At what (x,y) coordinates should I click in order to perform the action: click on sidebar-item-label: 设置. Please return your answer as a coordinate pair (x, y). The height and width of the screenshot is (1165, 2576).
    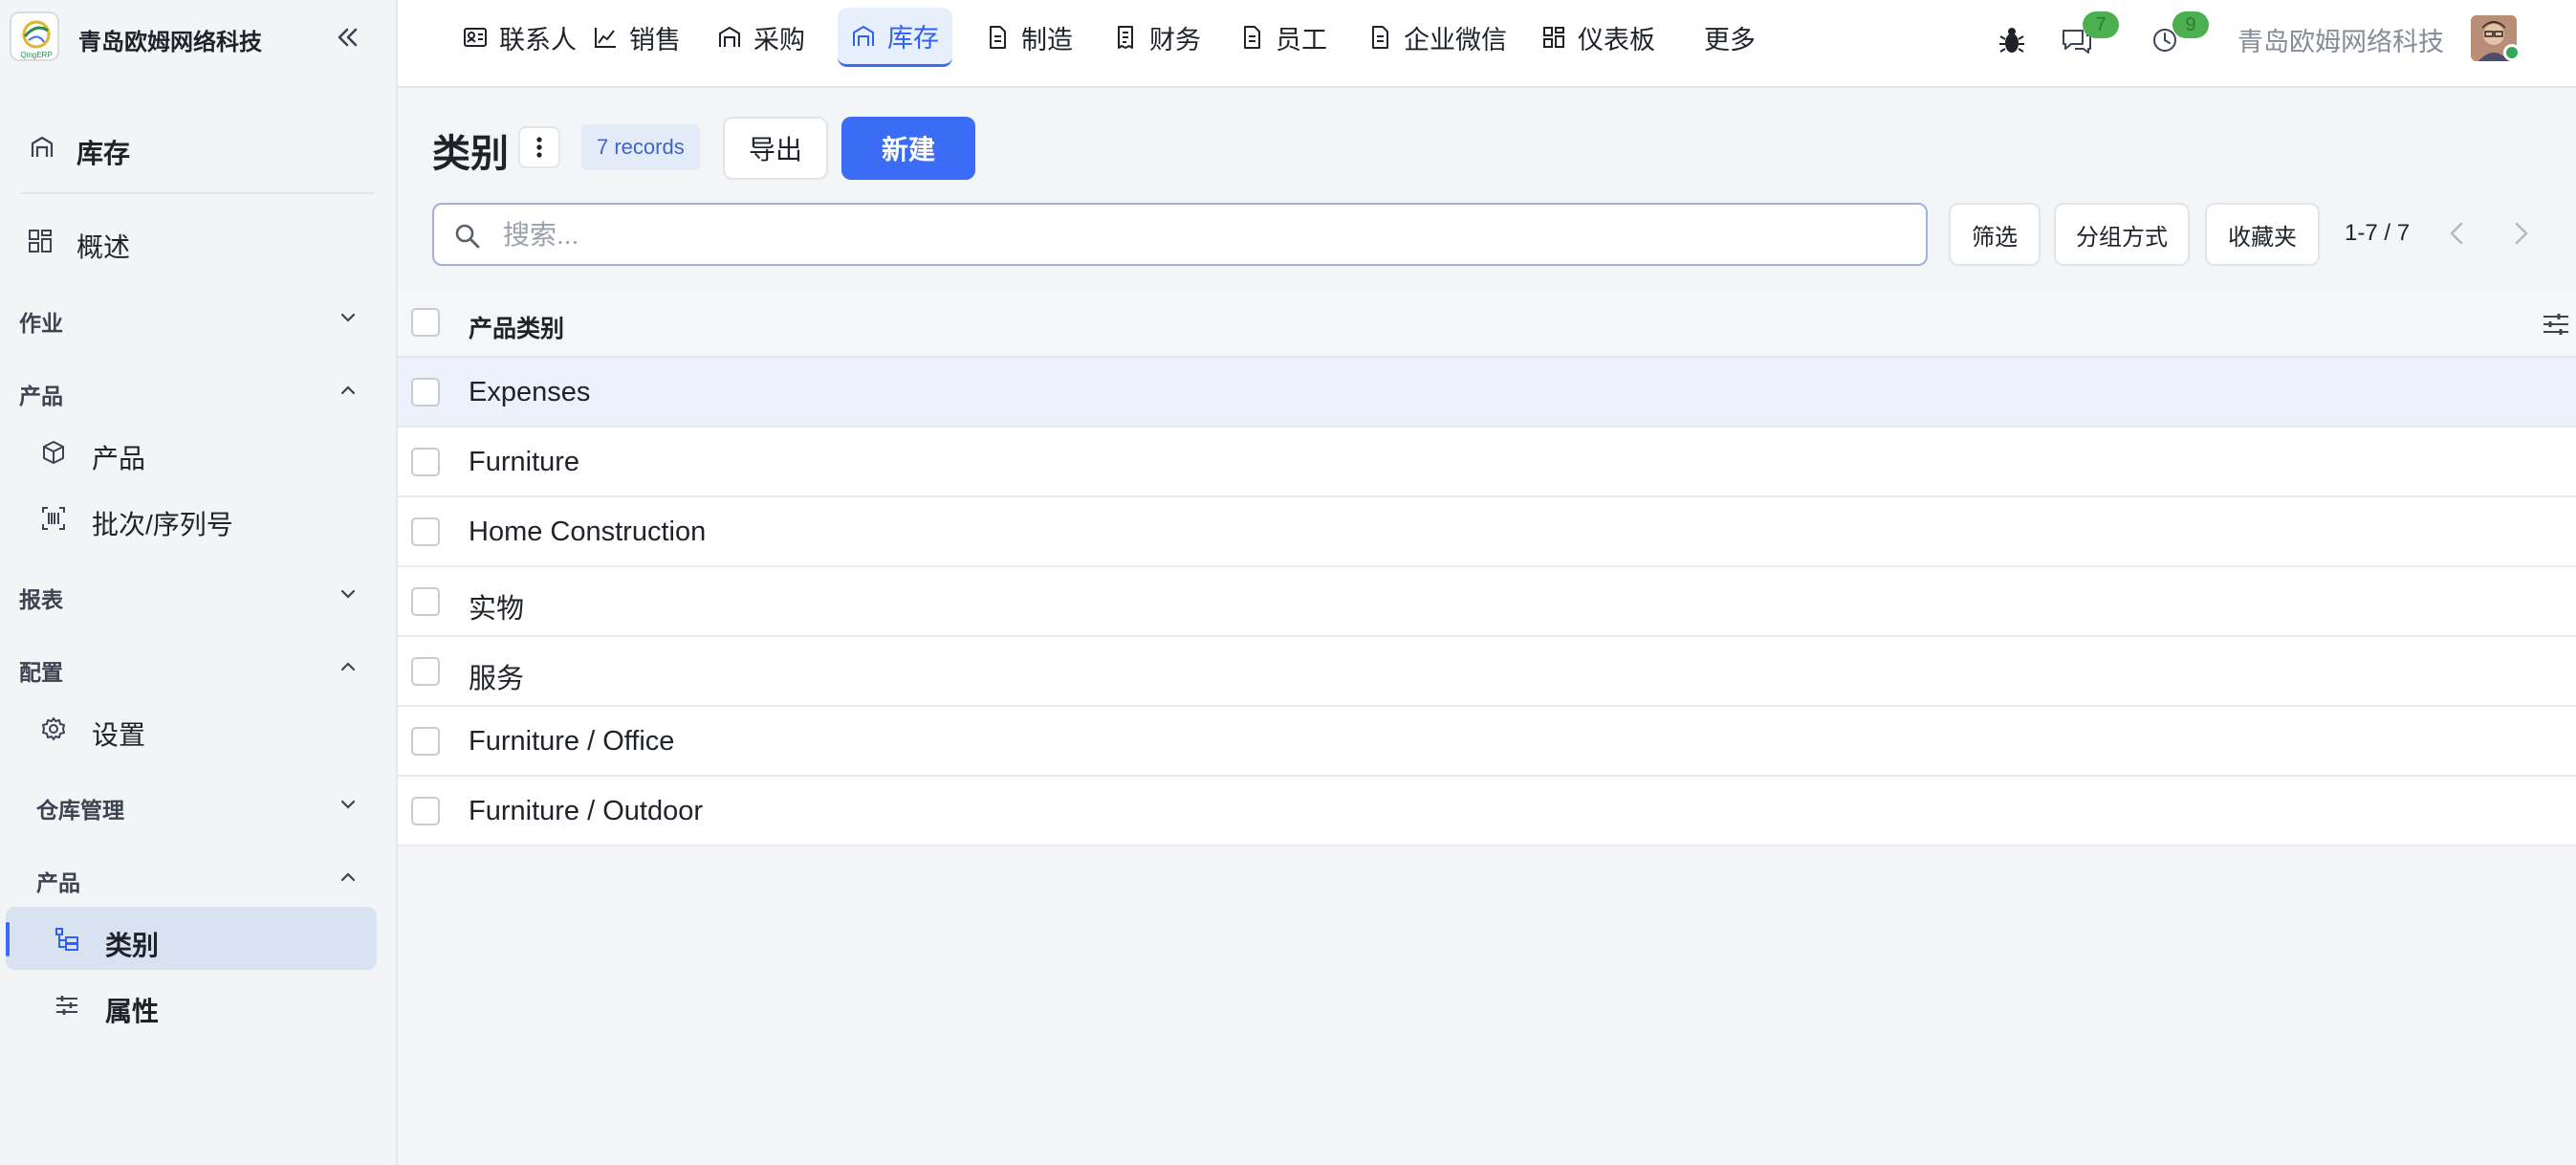
    Looking at the image, I should click on (119, 735).